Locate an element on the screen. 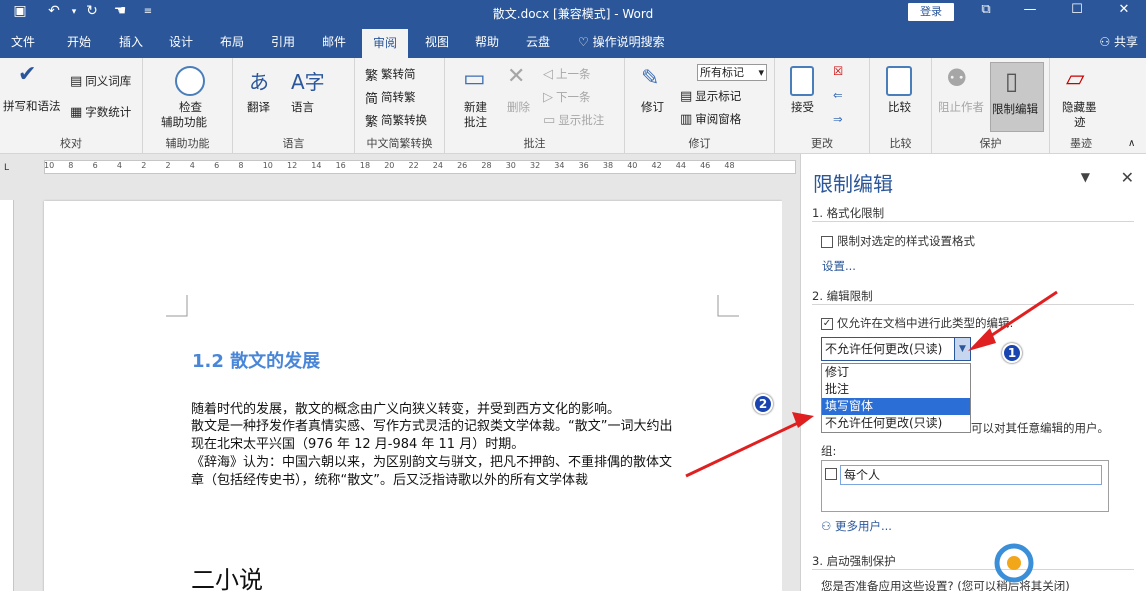 Image resolution: width=1146 pixels, height=591 pixels. word-count-button: ▦ 字数统计 is located at coordinates (100, 112).